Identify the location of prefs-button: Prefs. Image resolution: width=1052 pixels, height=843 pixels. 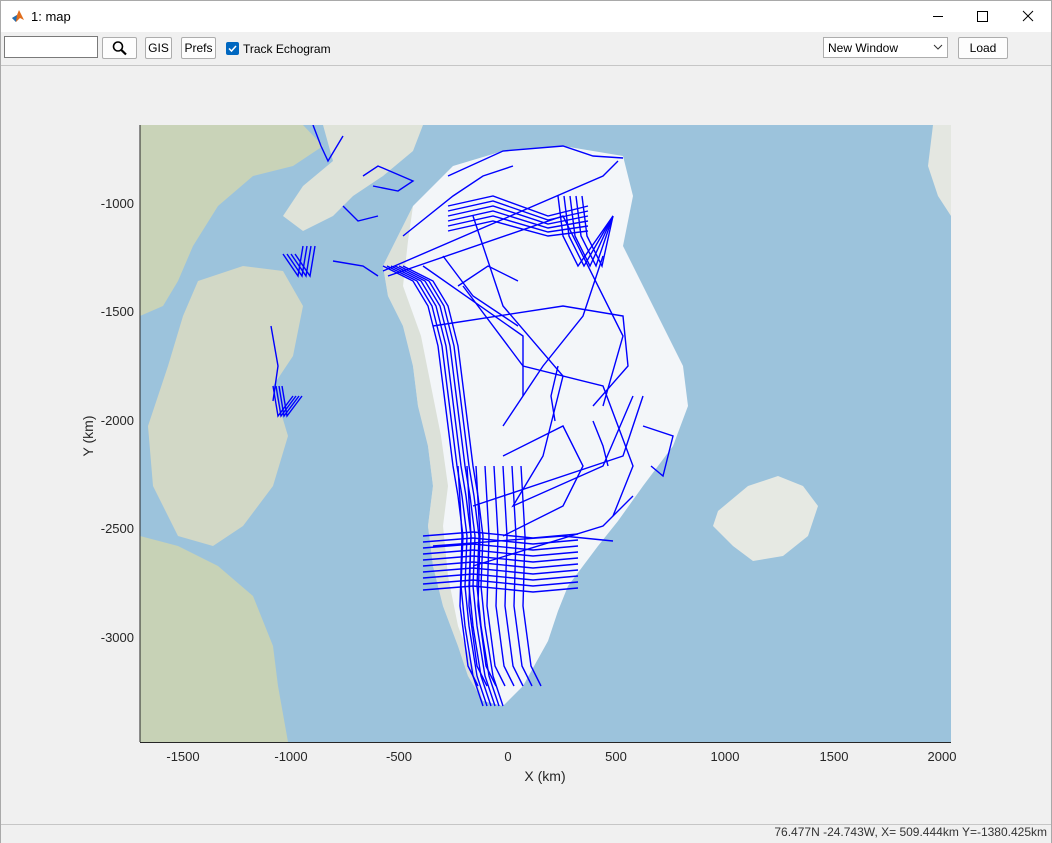
(198, 48).